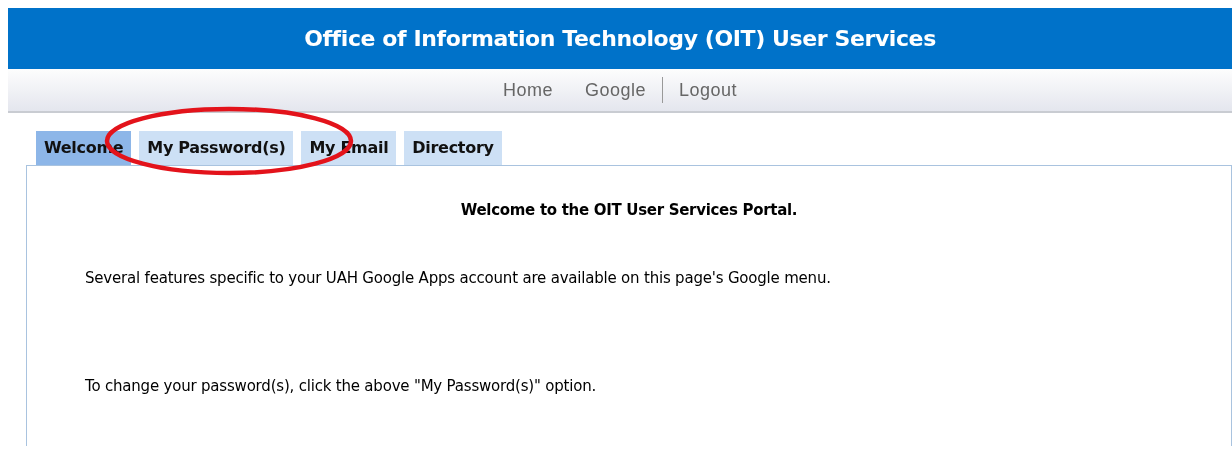 This screenshot has width=1232, height=462. I want to click on nav-link: Home, so click(527, 90).